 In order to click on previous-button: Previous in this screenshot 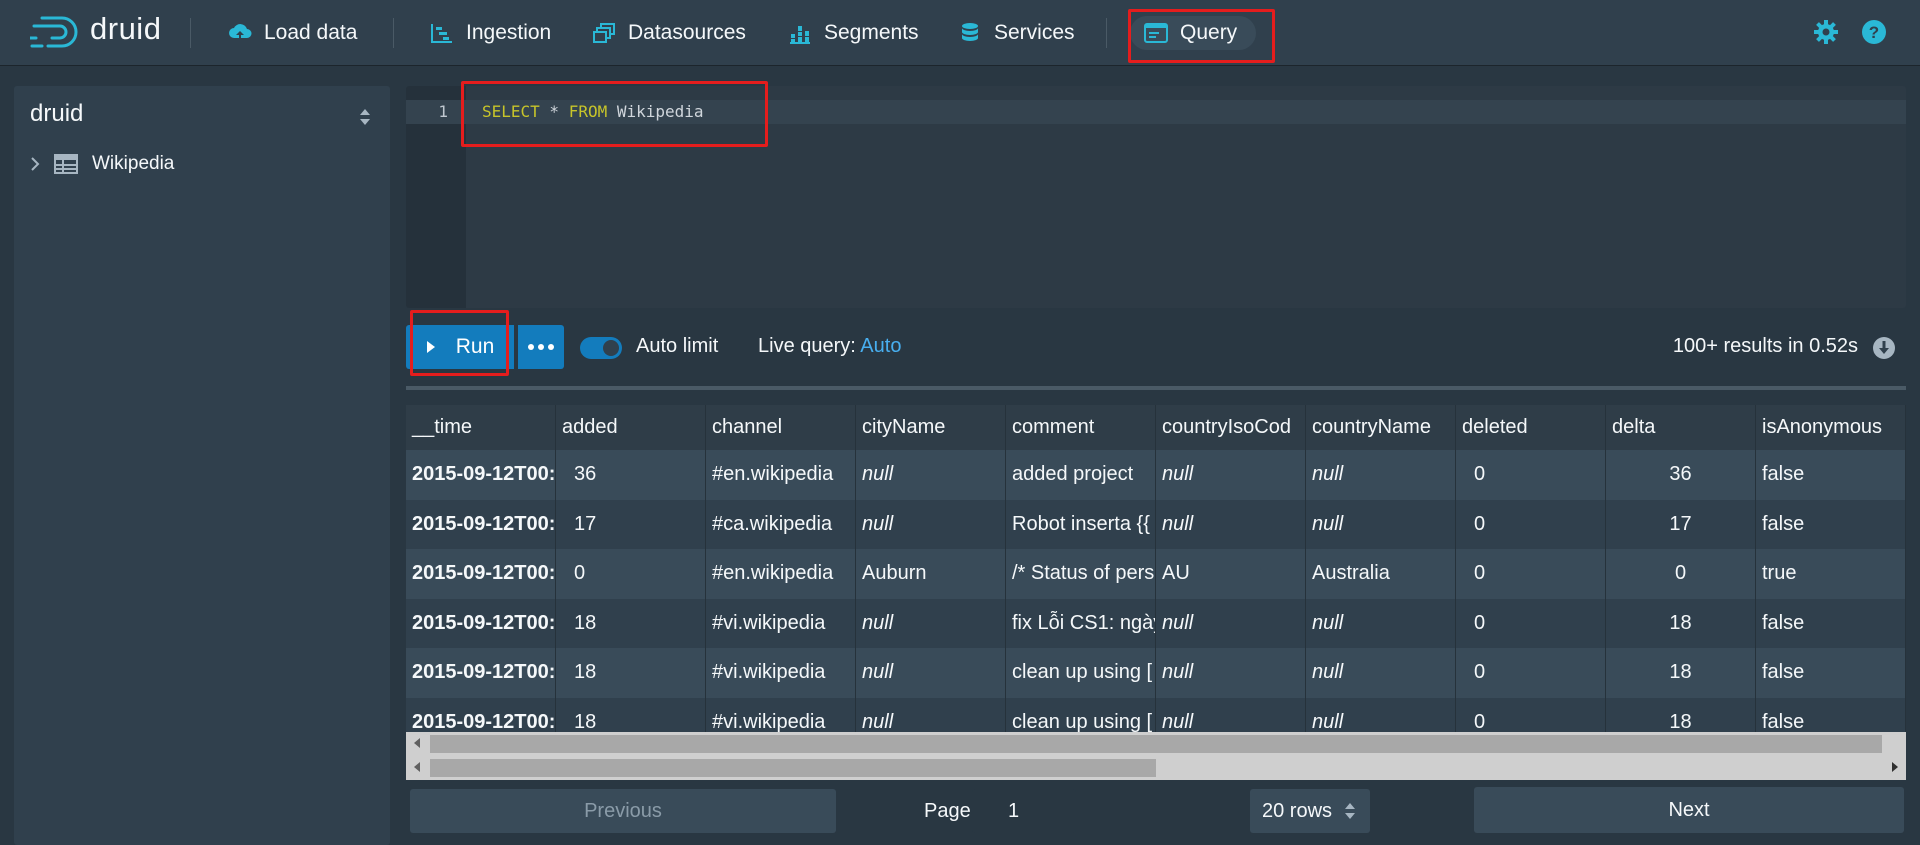, I will do `click(623, 811)`.